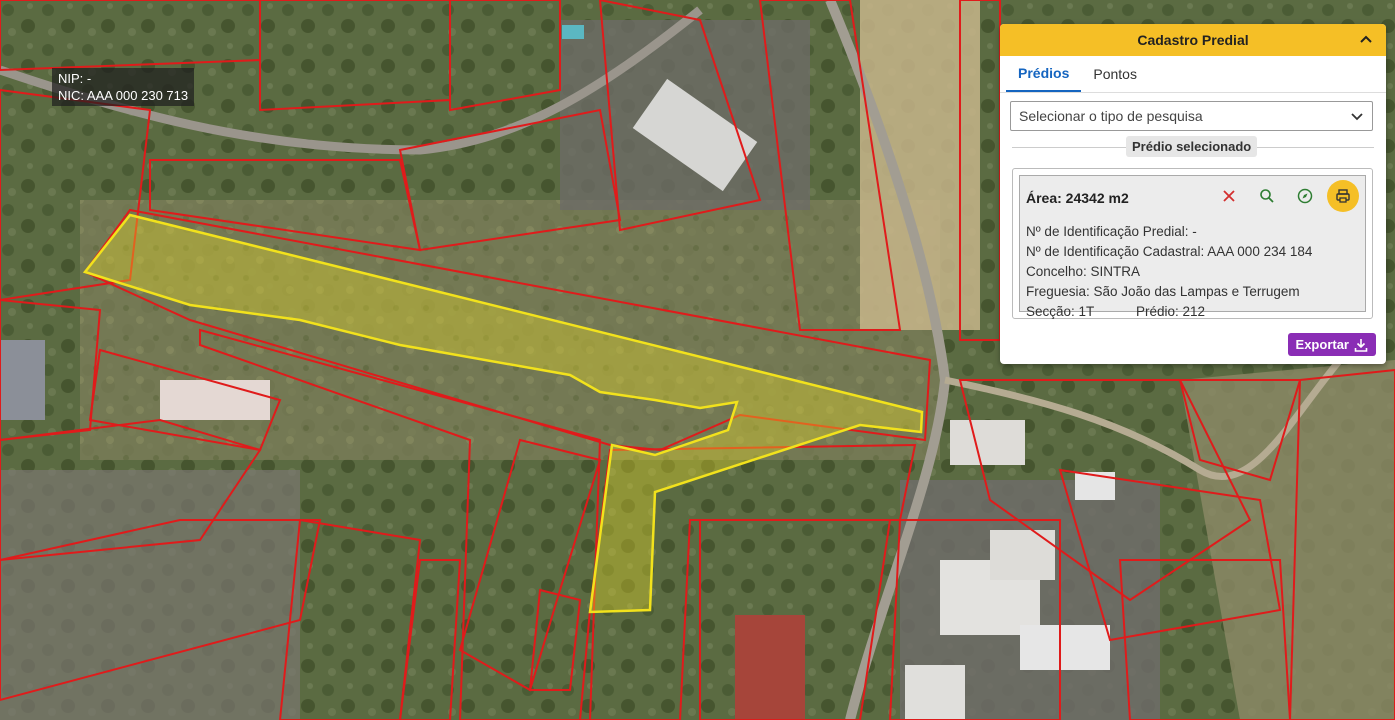  What do you see at coordinates (1111, 116) in the screenshot?
I see `search-type-value: Selecionar o tipo de pesquisa` at bounding box center [1111, 116].